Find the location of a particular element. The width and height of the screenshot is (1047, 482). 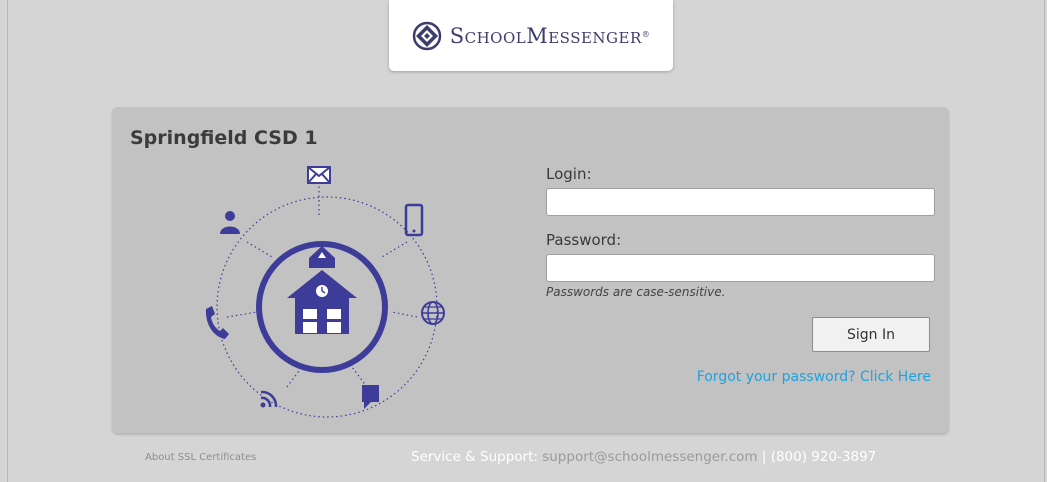

rss-icon is located at coordinates (269, 399).